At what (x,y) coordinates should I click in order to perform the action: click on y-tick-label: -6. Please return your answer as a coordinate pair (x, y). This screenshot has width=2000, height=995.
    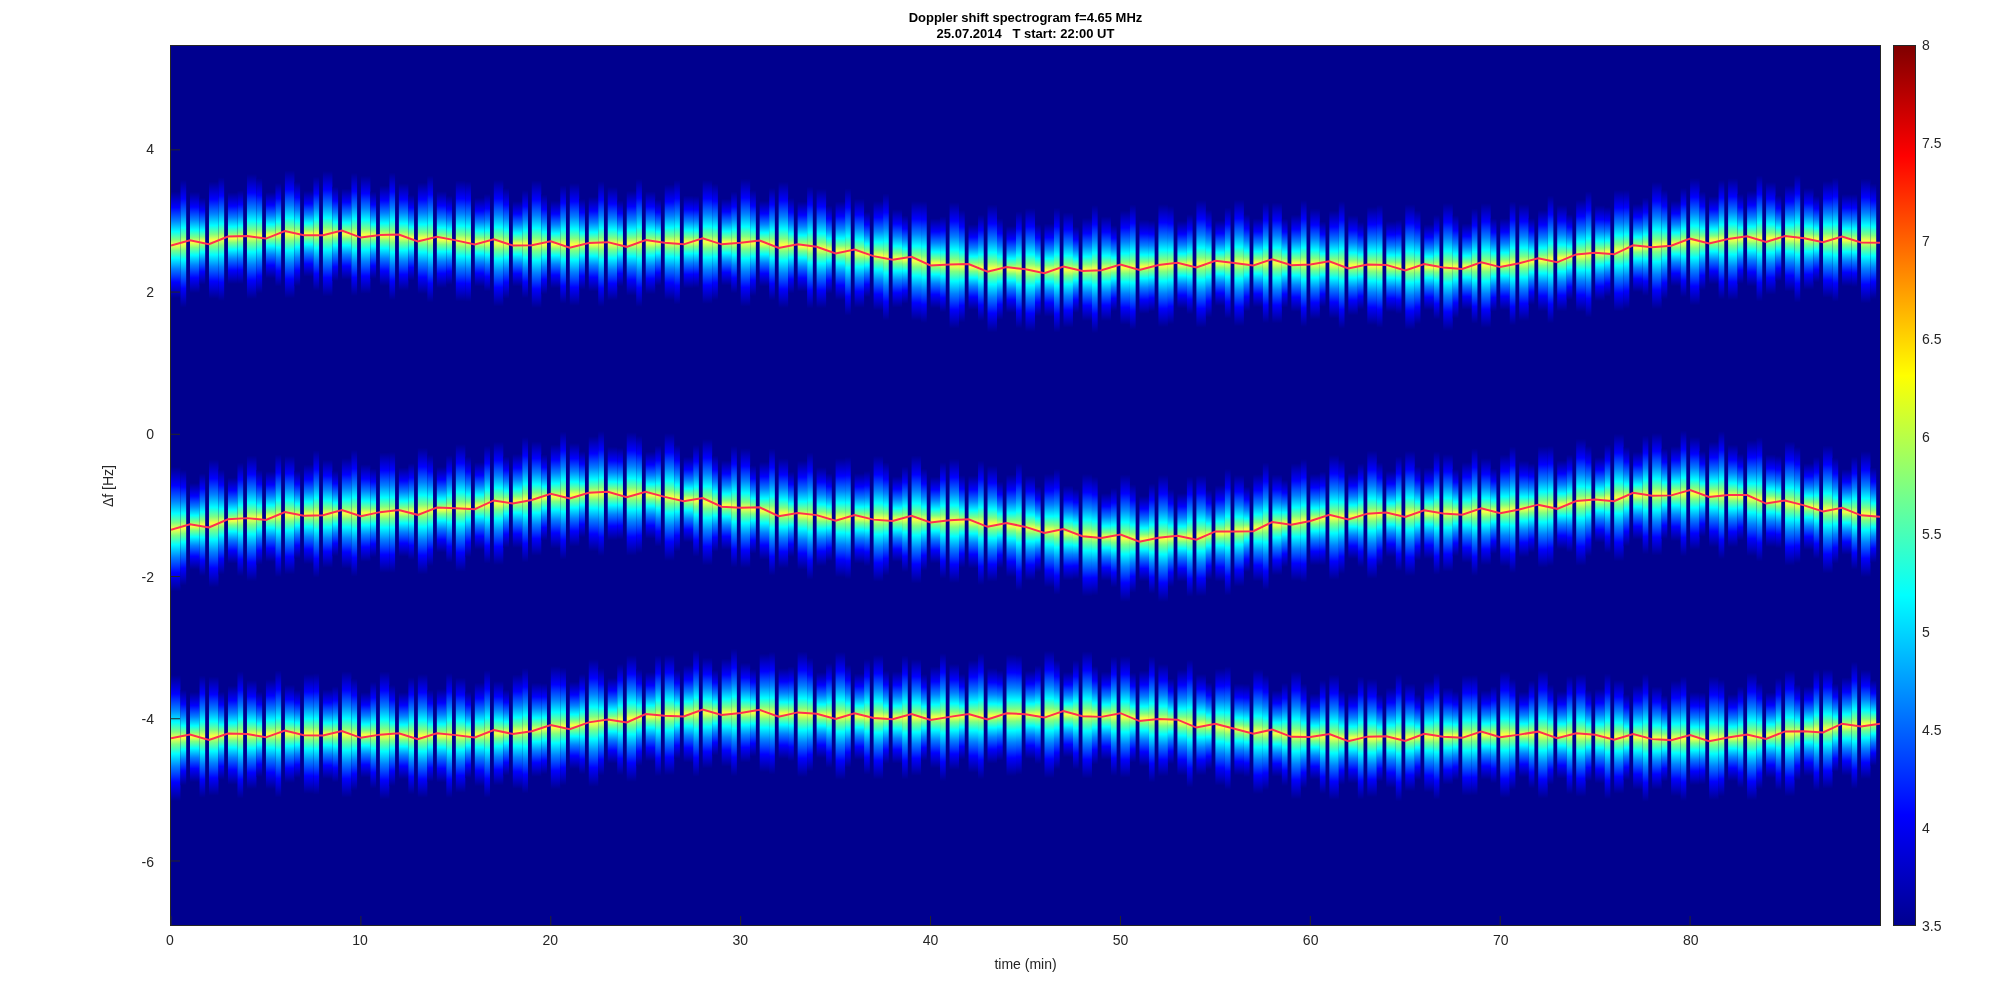
    Looking at the image, I should click on (147, 861).